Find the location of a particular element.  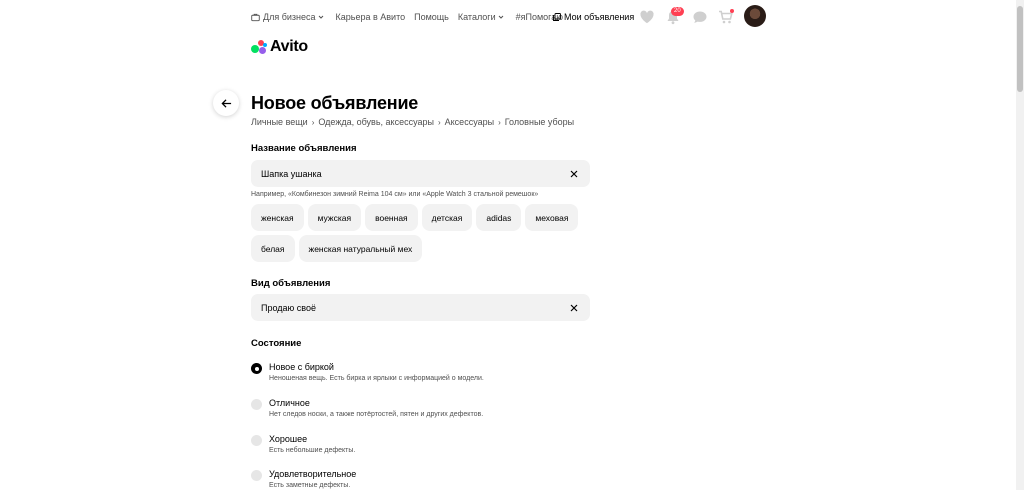

notification-badge: 20 is located at coordinates (677, 11).